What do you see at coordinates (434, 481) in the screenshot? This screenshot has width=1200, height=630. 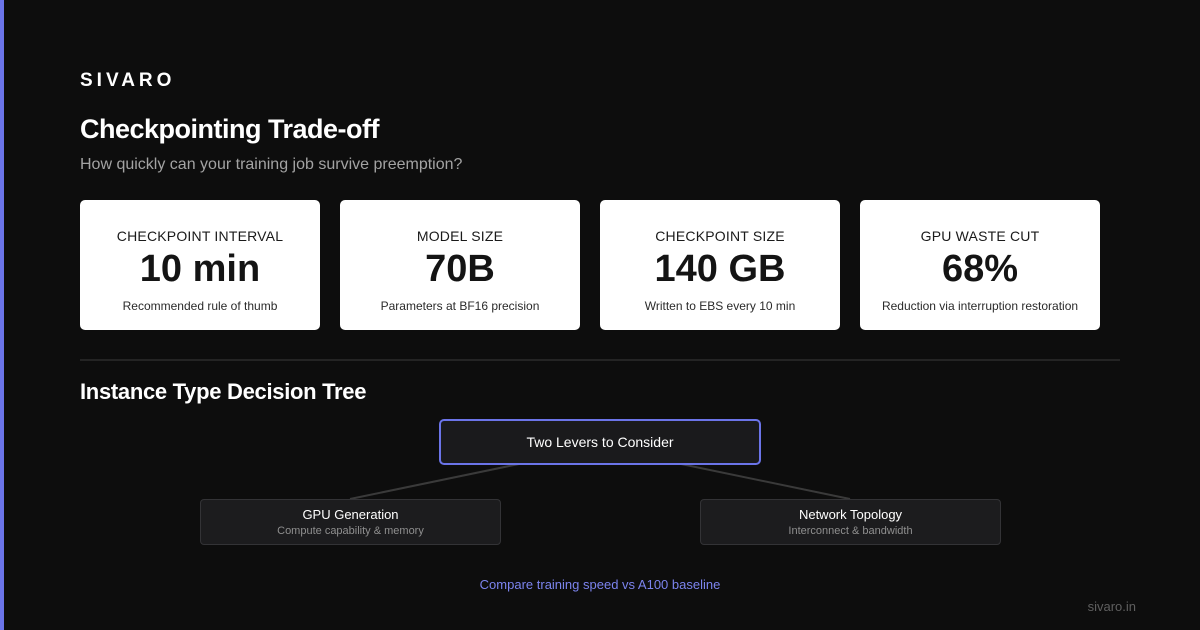 I see `connector-left` at bounding box center [434, 481].